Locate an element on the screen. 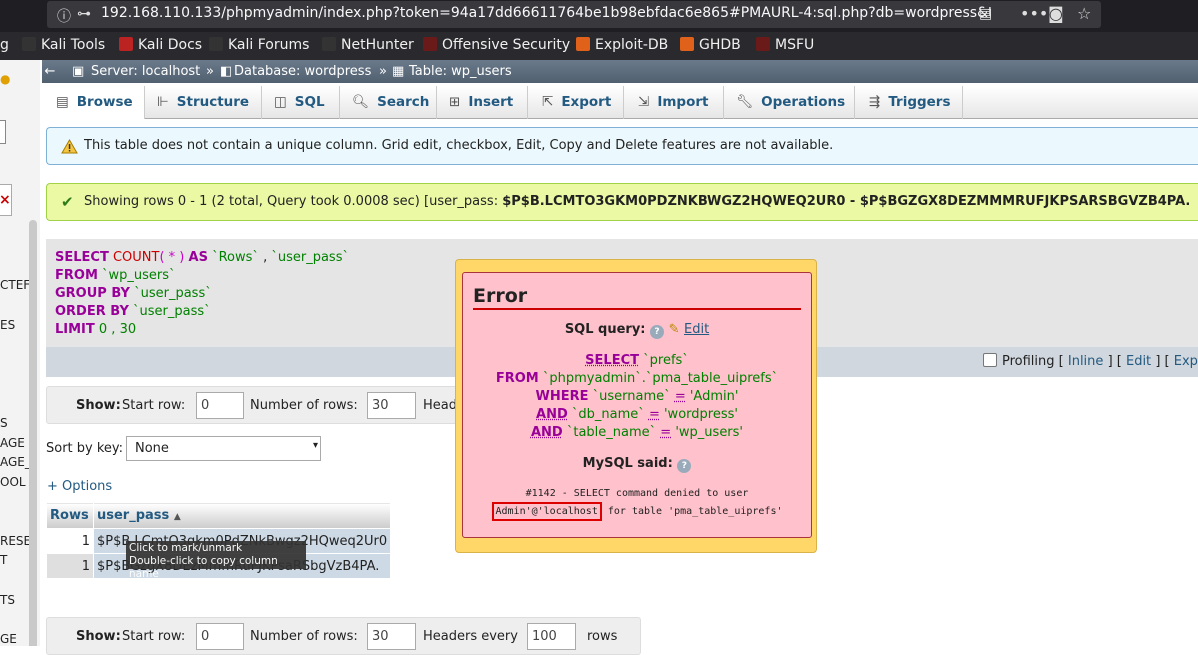 The image size is (1198, 655). nav-fragment: T is located at coordinates (3, 560).